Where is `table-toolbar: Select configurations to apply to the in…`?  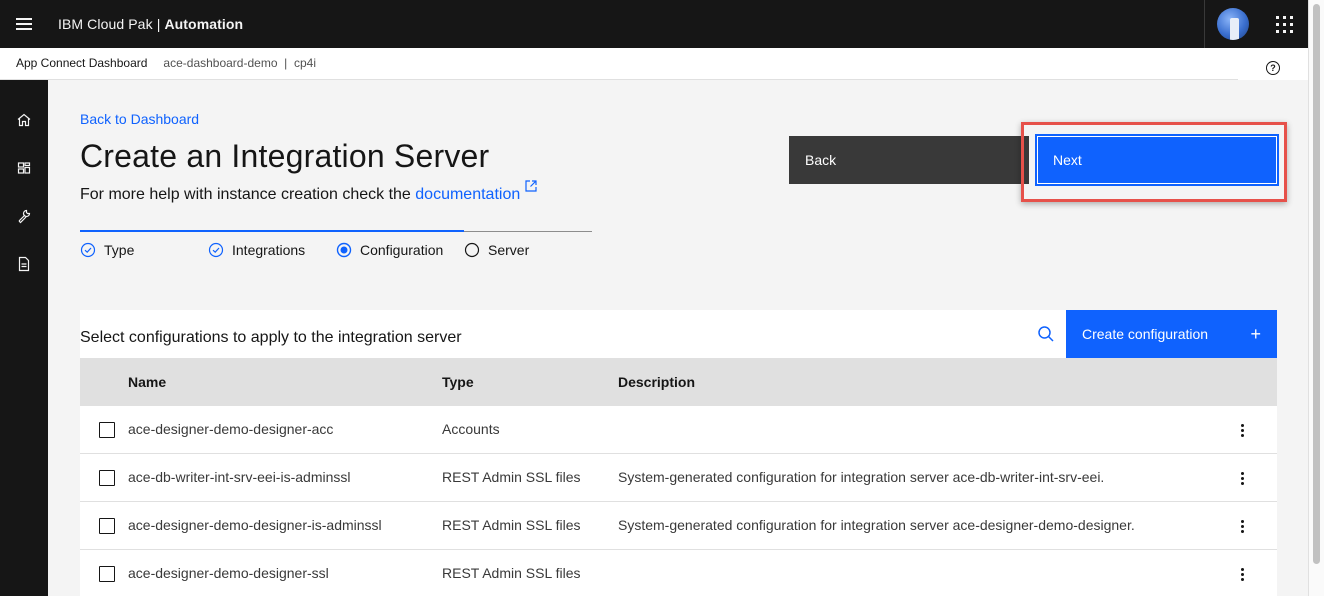 table-toolbar: Select configurations to apply to the in… is located at coordinates (678, 334).